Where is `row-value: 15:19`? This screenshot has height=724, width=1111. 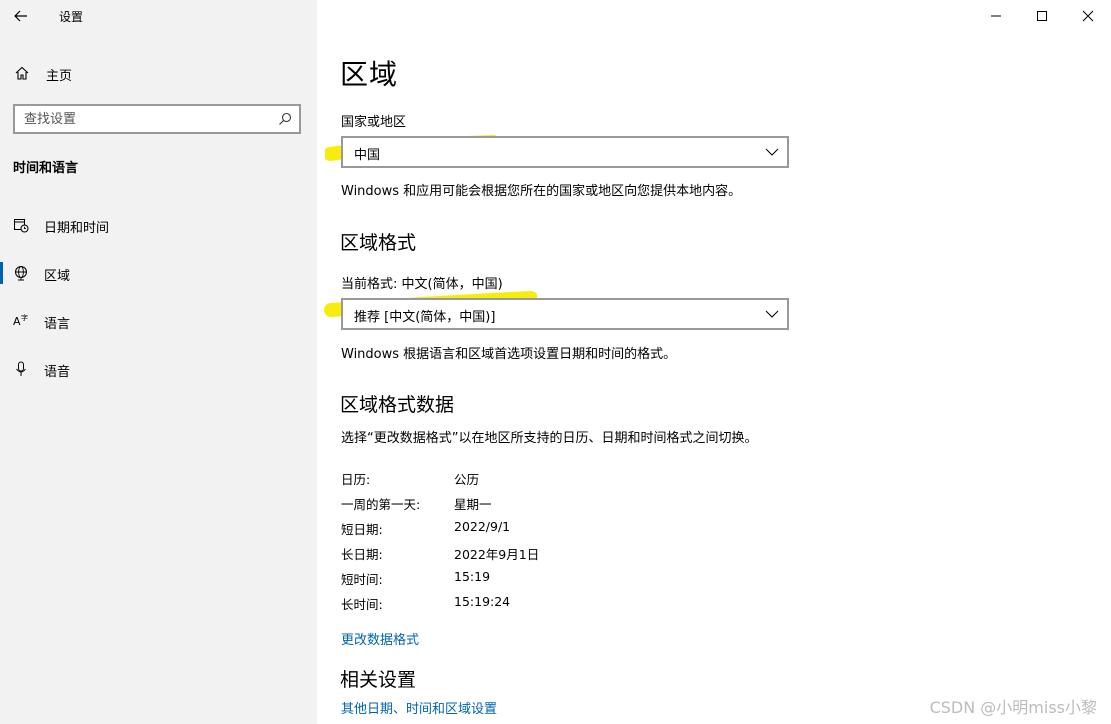
row-value: 15:19 is located at coordinates (472, 576).